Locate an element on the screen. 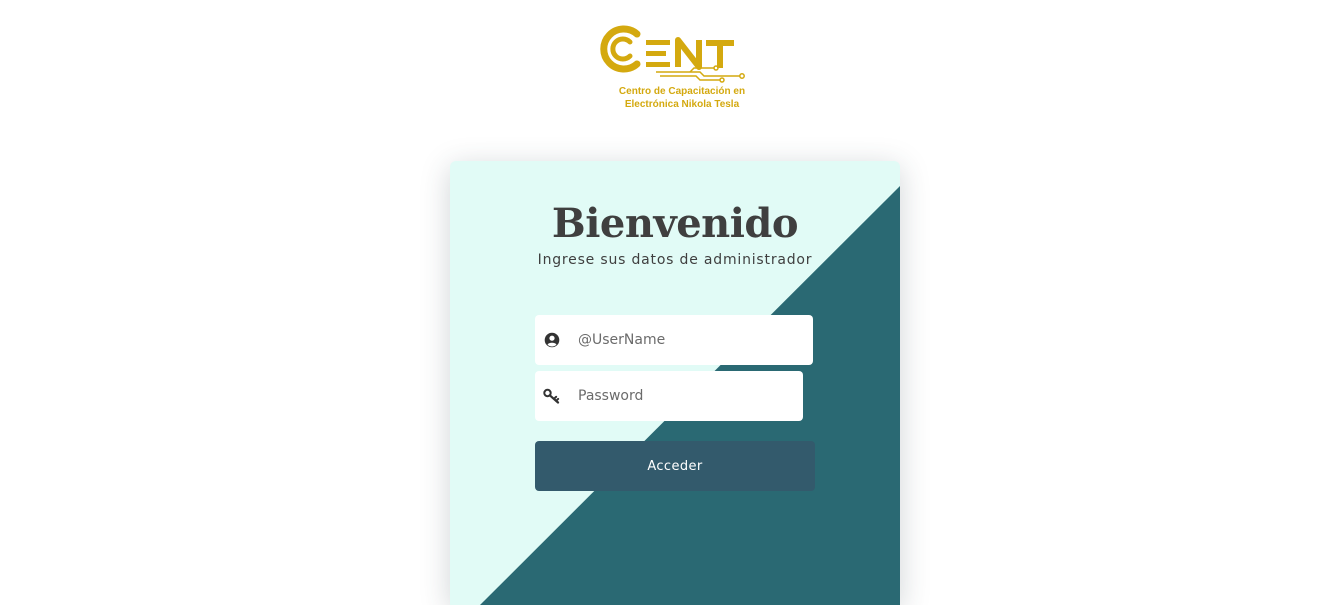 The width and height of the screenshot is (1338, 605). username-field is located at coordinates (674, 340).